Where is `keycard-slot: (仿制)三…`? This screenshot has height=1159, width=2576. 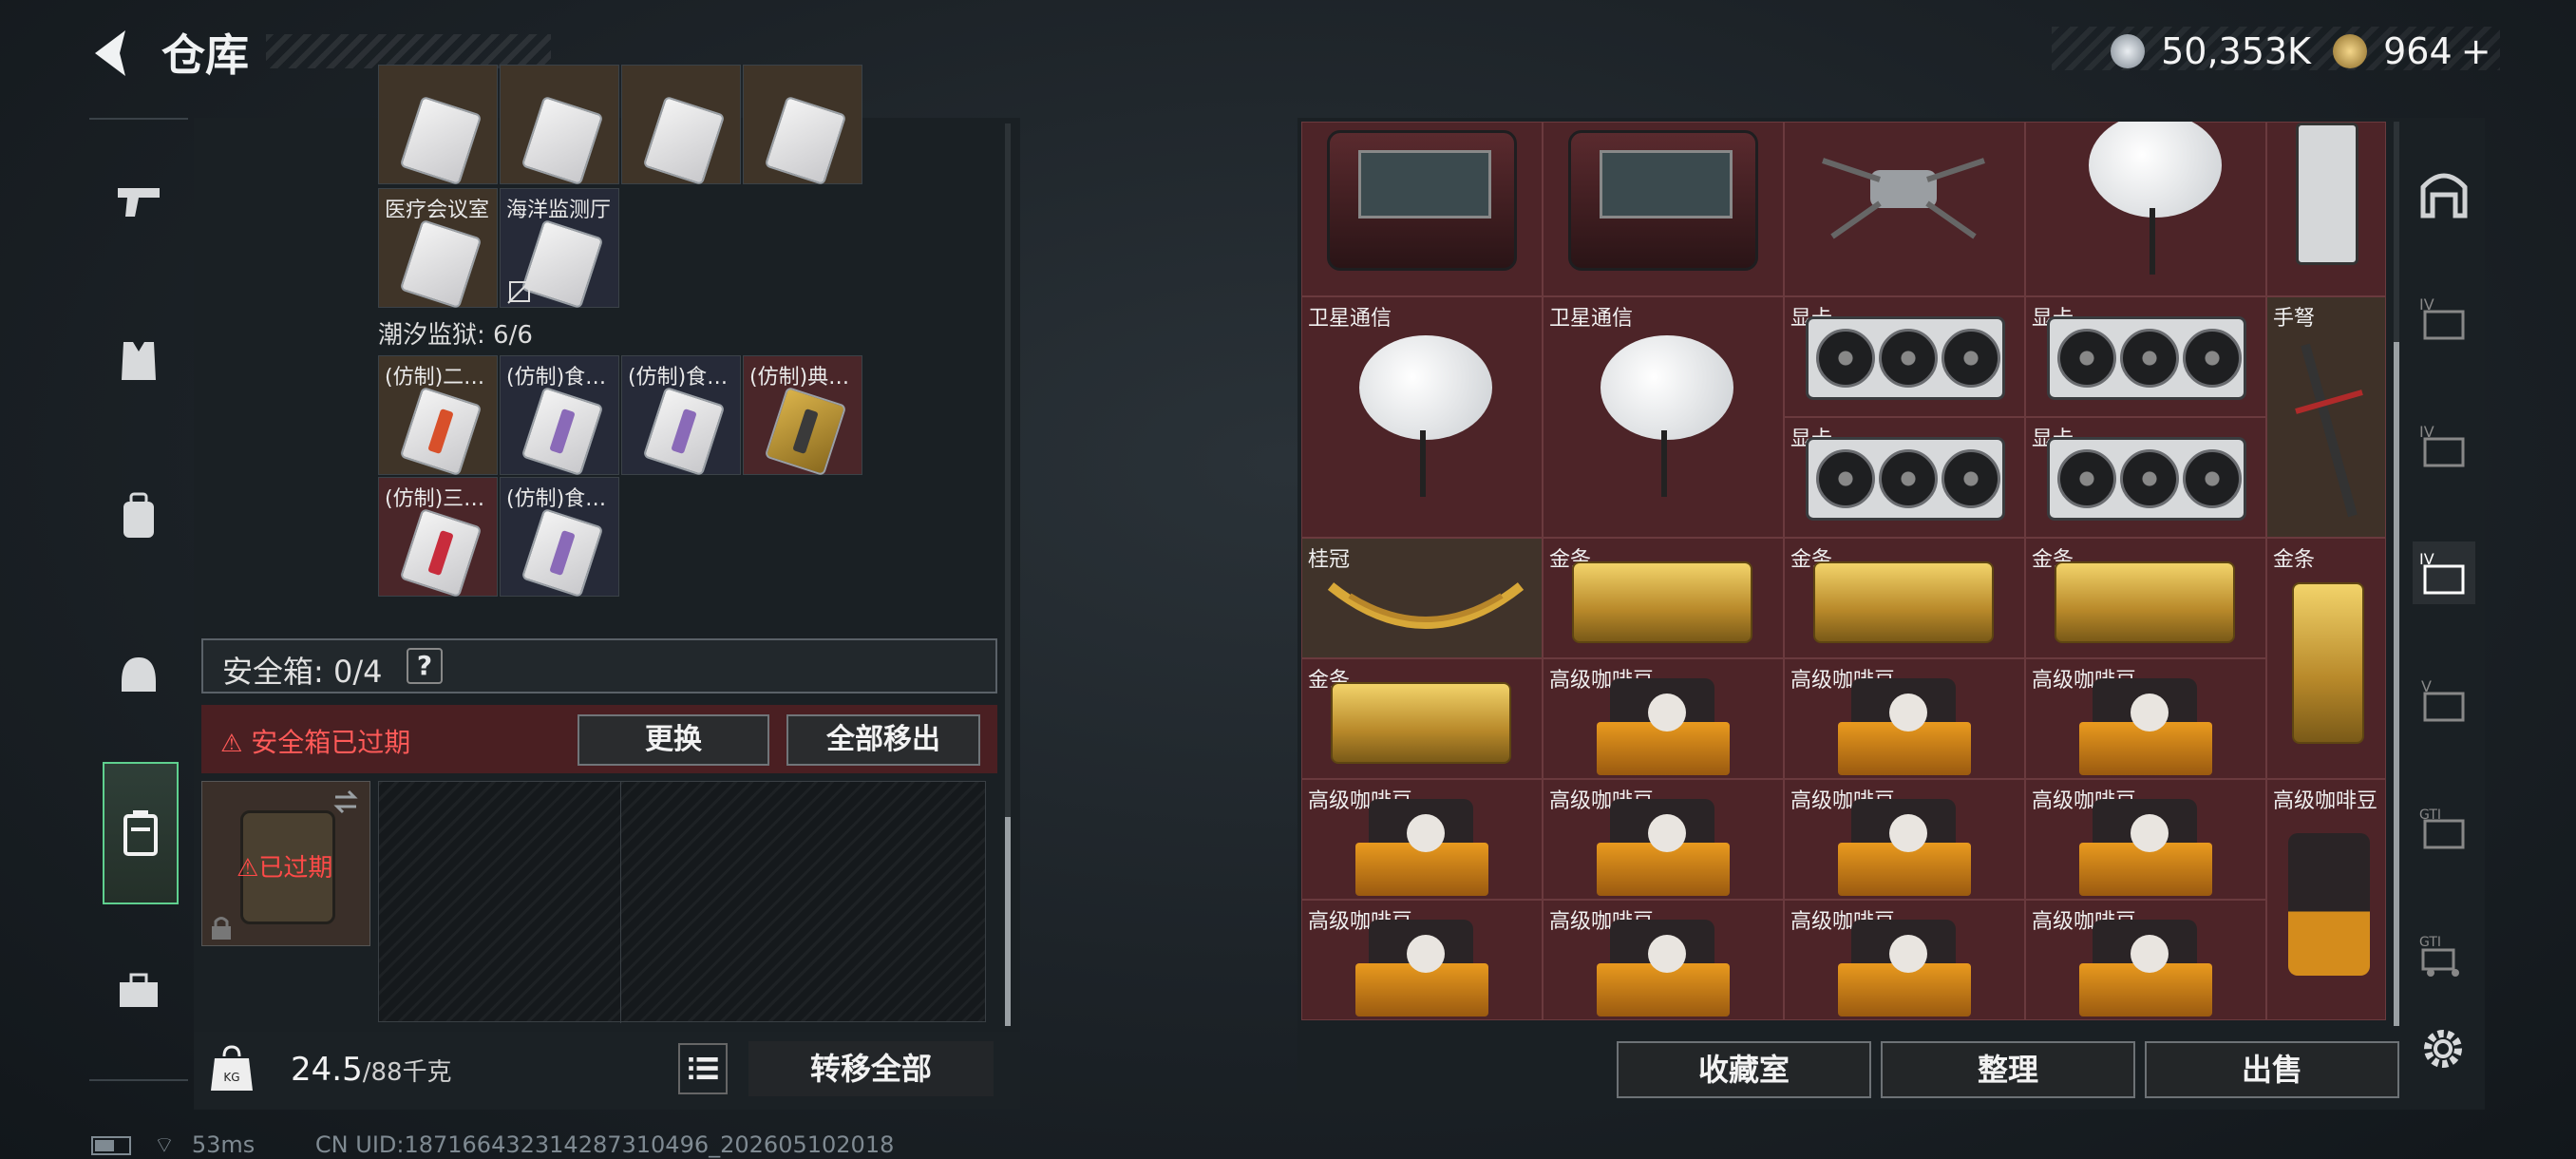 keycard-slot: (仿制)三… is located at coordinates (438, 537).